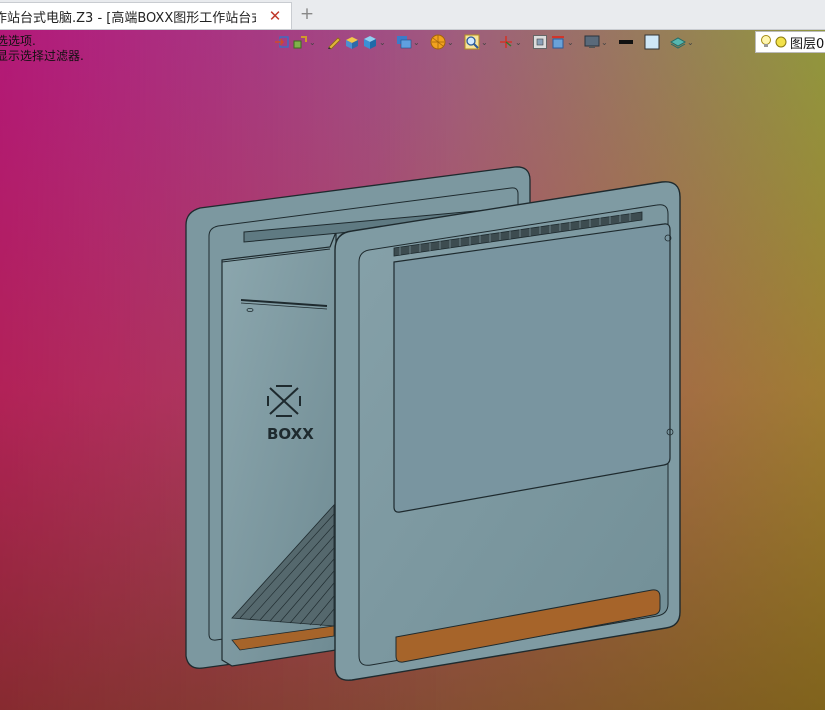 This screenshot has height=710, width=825. I want to click on color-button, so click(652, 42).